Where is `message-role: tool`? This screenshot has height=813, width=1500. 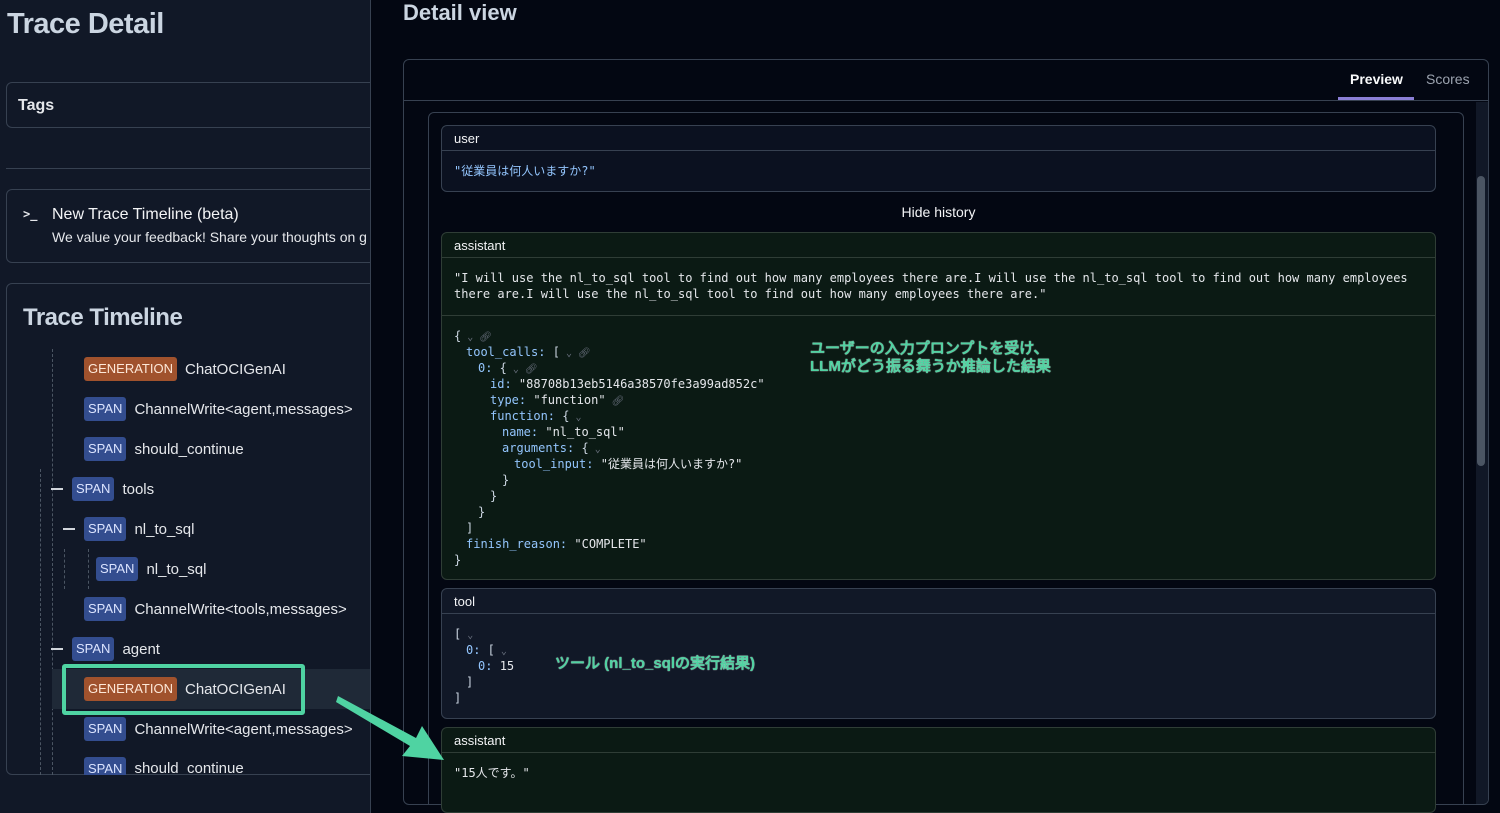 message-role: tool is located at coordinates (938, 601).